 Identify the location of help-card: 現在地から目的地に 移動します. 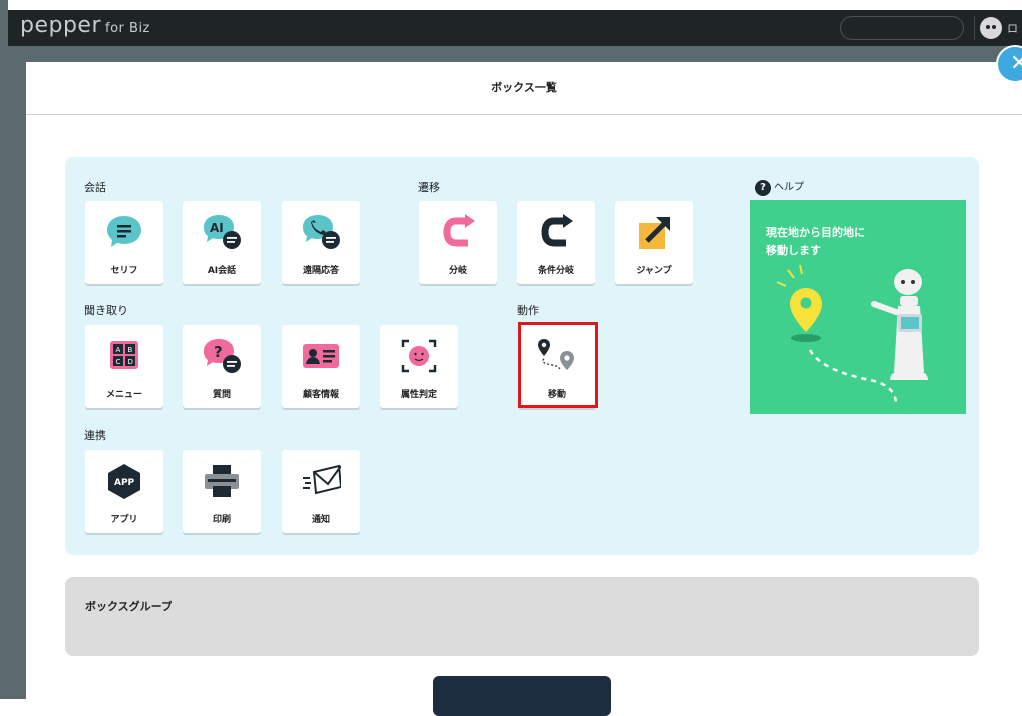
(858, 307).